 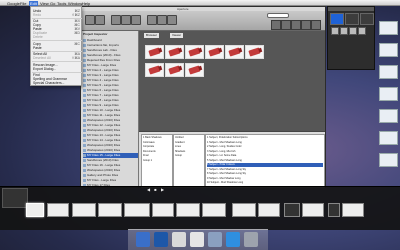 What do you see at coordinates (57, 48) in the screenshot?
I see `menu-item: Paste` at bounding box center [57, 48].